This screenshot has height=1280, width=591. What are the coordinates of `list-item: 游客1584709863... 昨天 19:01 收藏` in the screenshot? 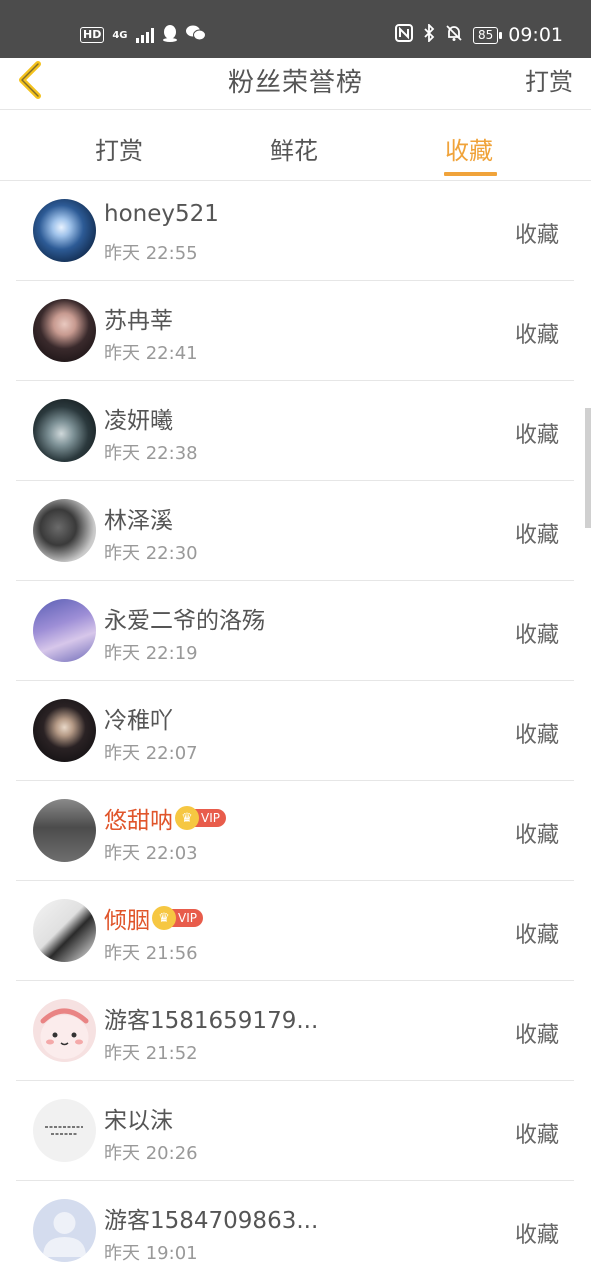 It's located at (295, 1230).